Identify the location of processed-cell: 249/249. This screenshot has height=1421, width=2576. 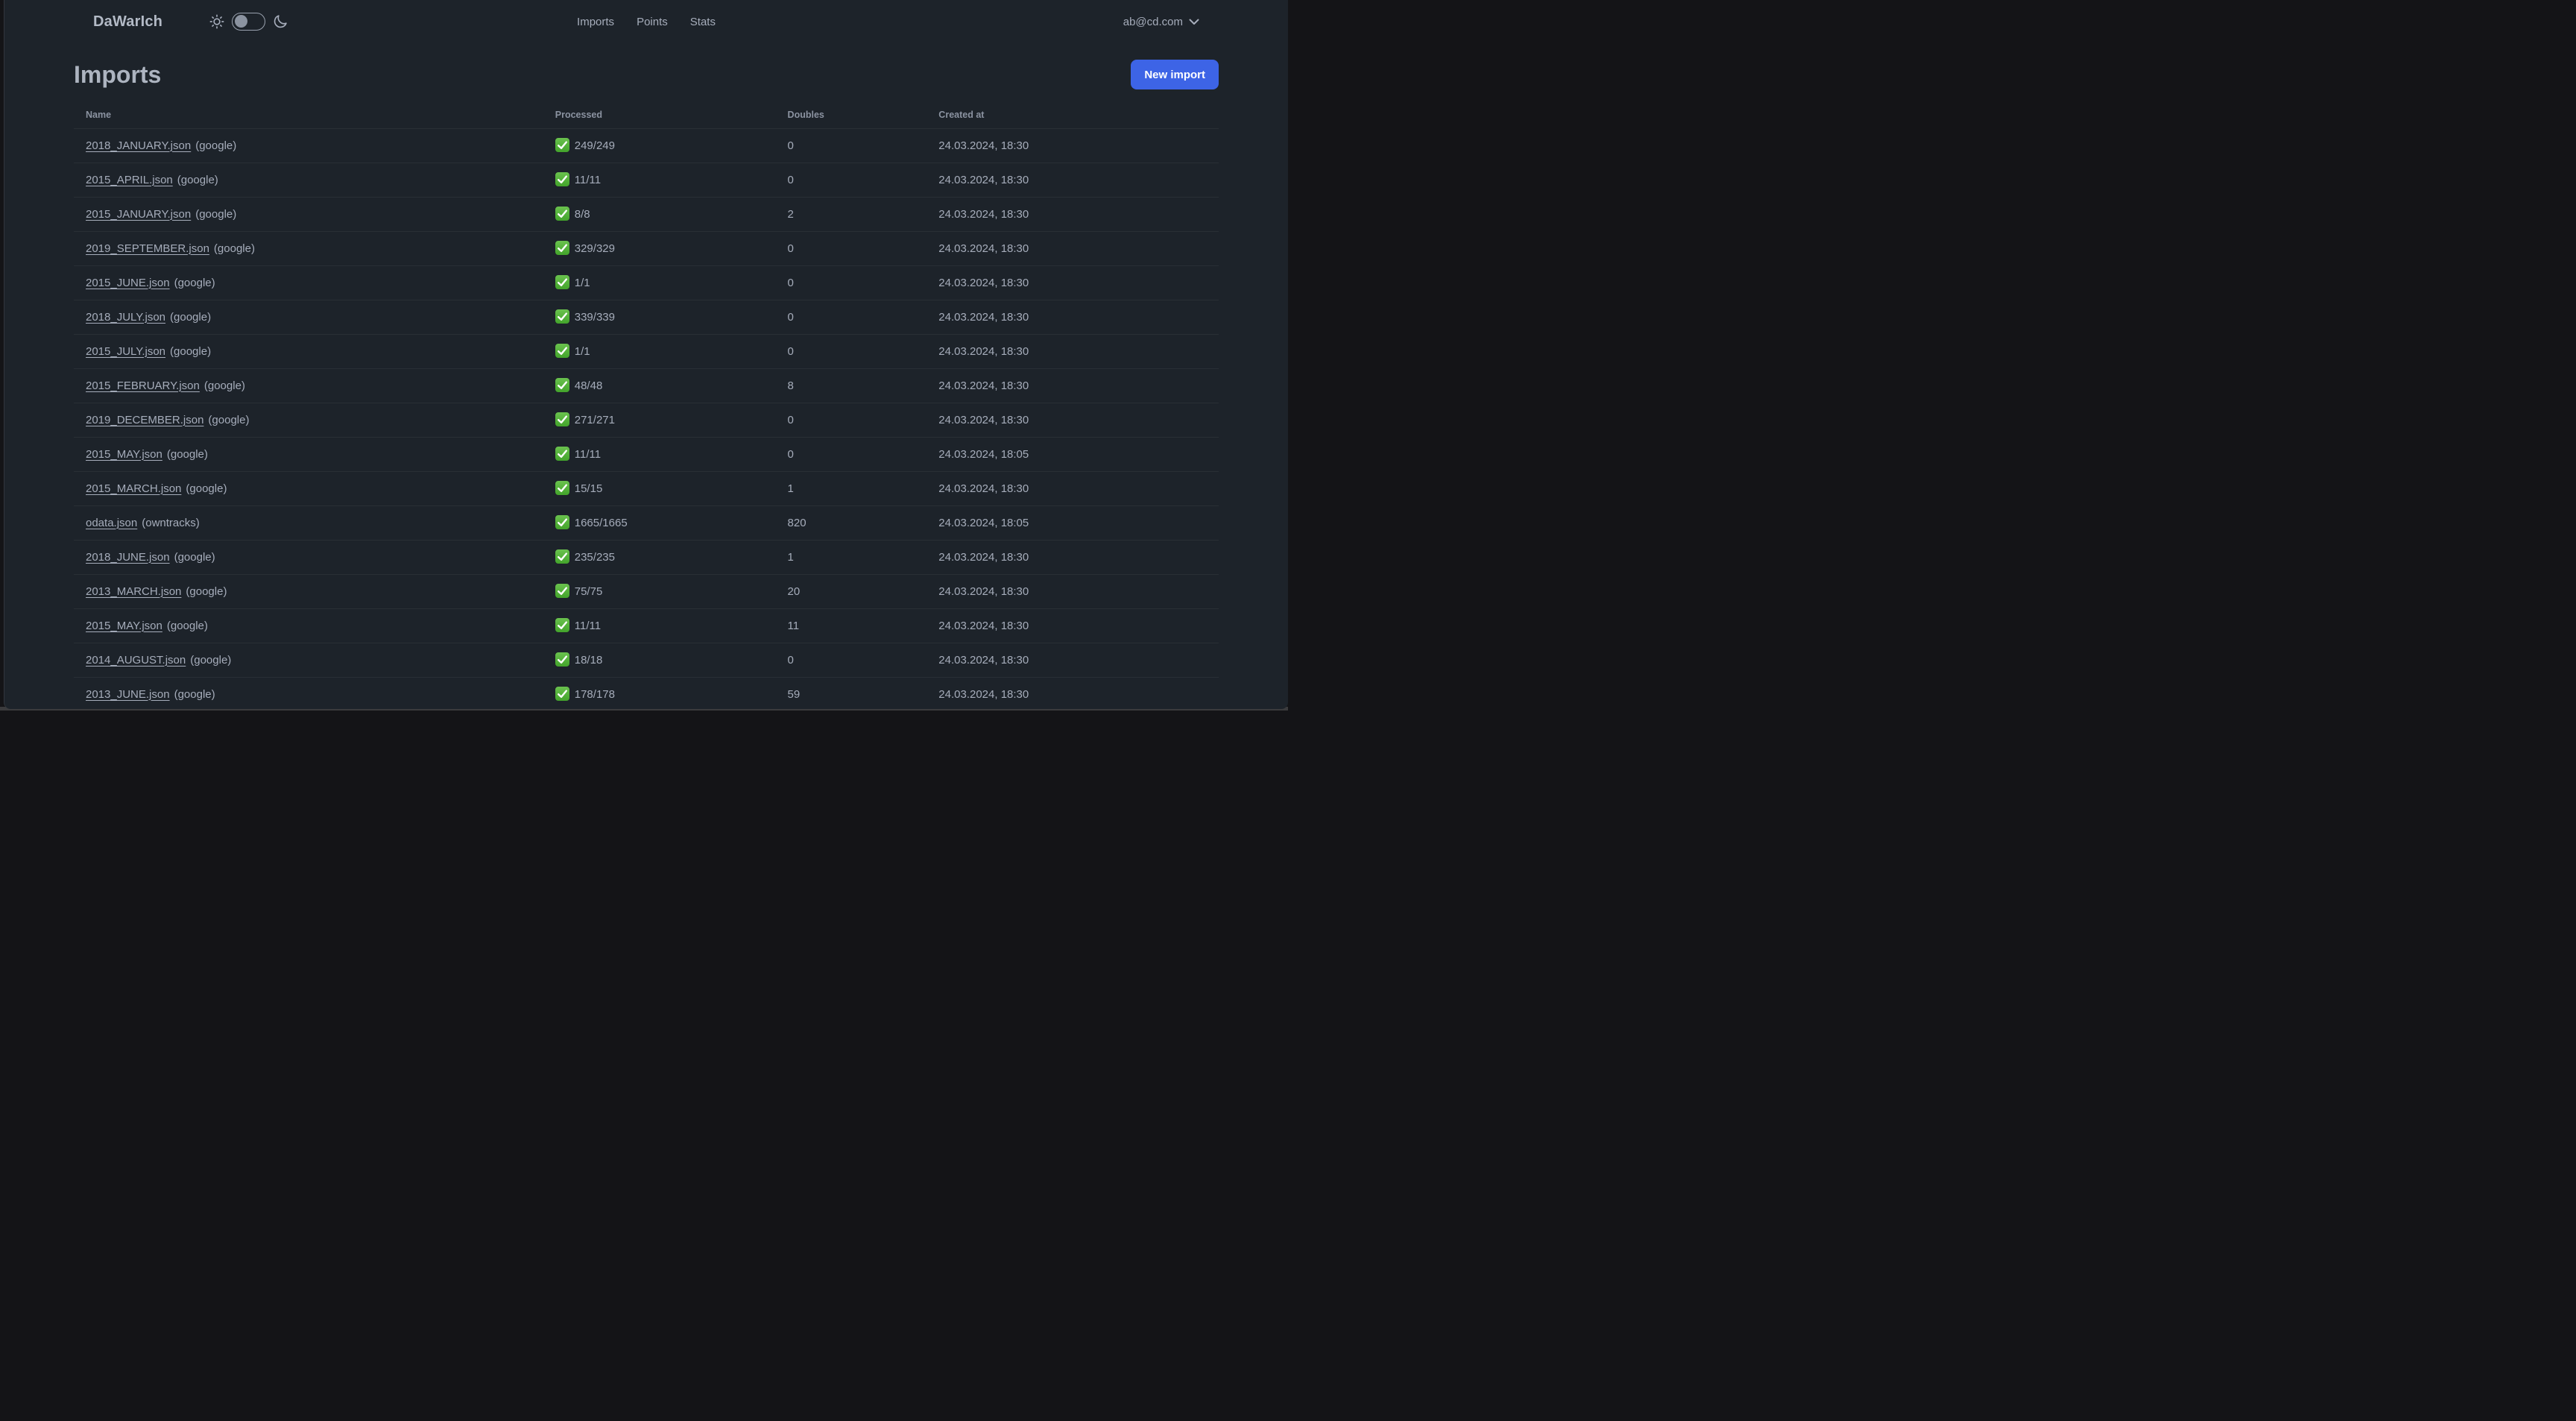
(660, 145).